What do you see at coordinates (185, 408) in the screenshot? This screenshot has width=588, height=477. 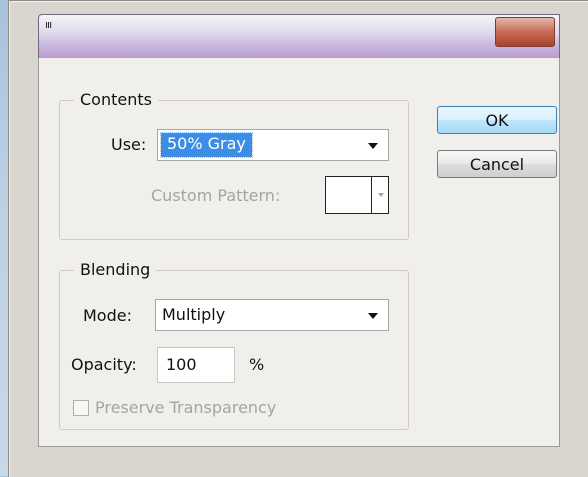 I see `preserve-transparency-label: Preserve Transparency` at bounding box center [185, 408].